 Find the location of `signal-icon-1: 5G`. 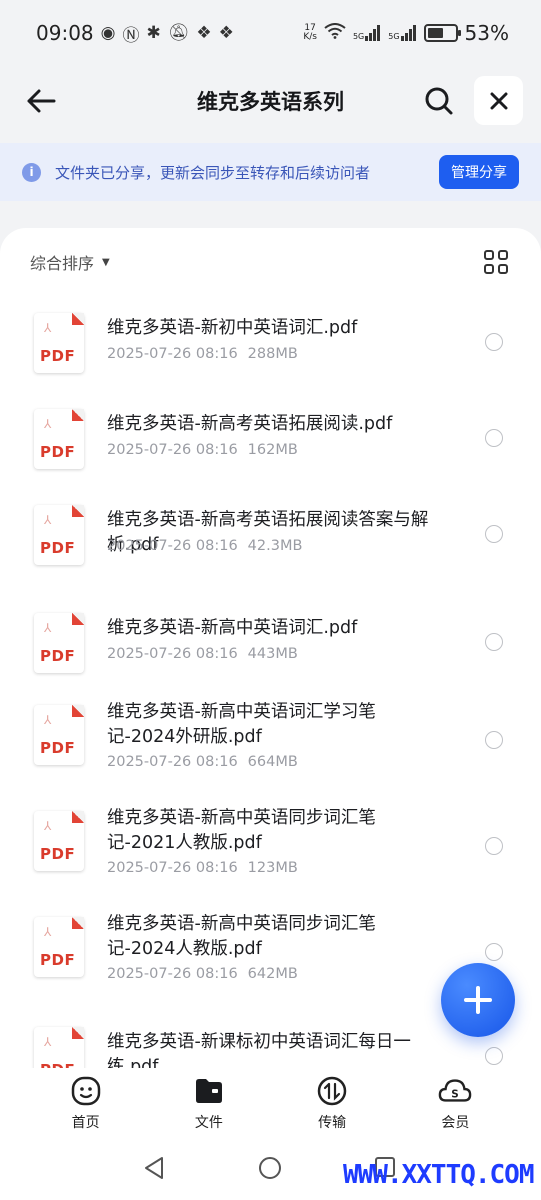

signal-icon-1: 5G is located at coordinates (367, 33).